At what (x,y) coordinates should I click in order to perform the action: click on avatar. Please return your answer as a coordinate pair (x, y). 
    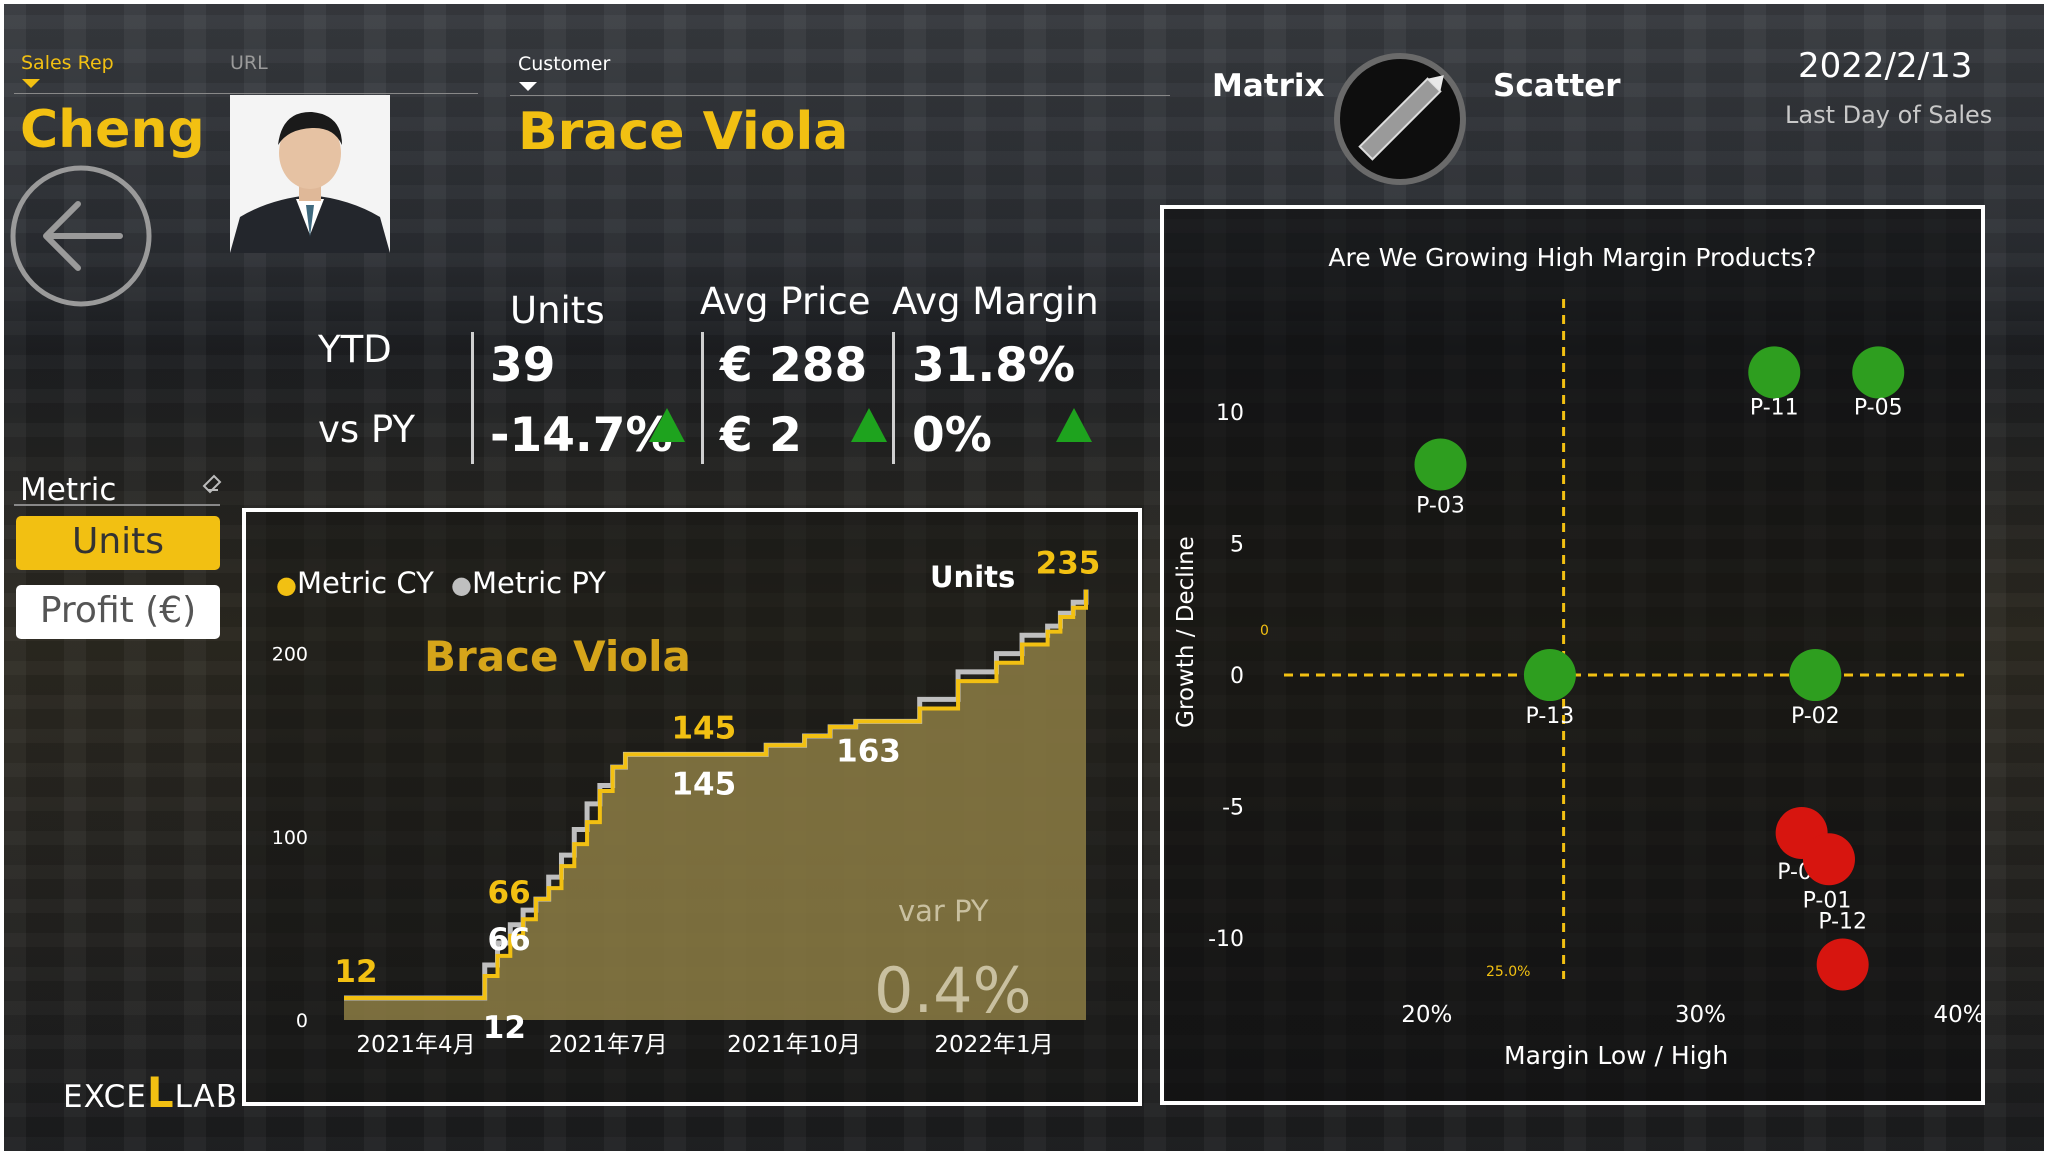
    Looking at the image, I should click on (310, 174).